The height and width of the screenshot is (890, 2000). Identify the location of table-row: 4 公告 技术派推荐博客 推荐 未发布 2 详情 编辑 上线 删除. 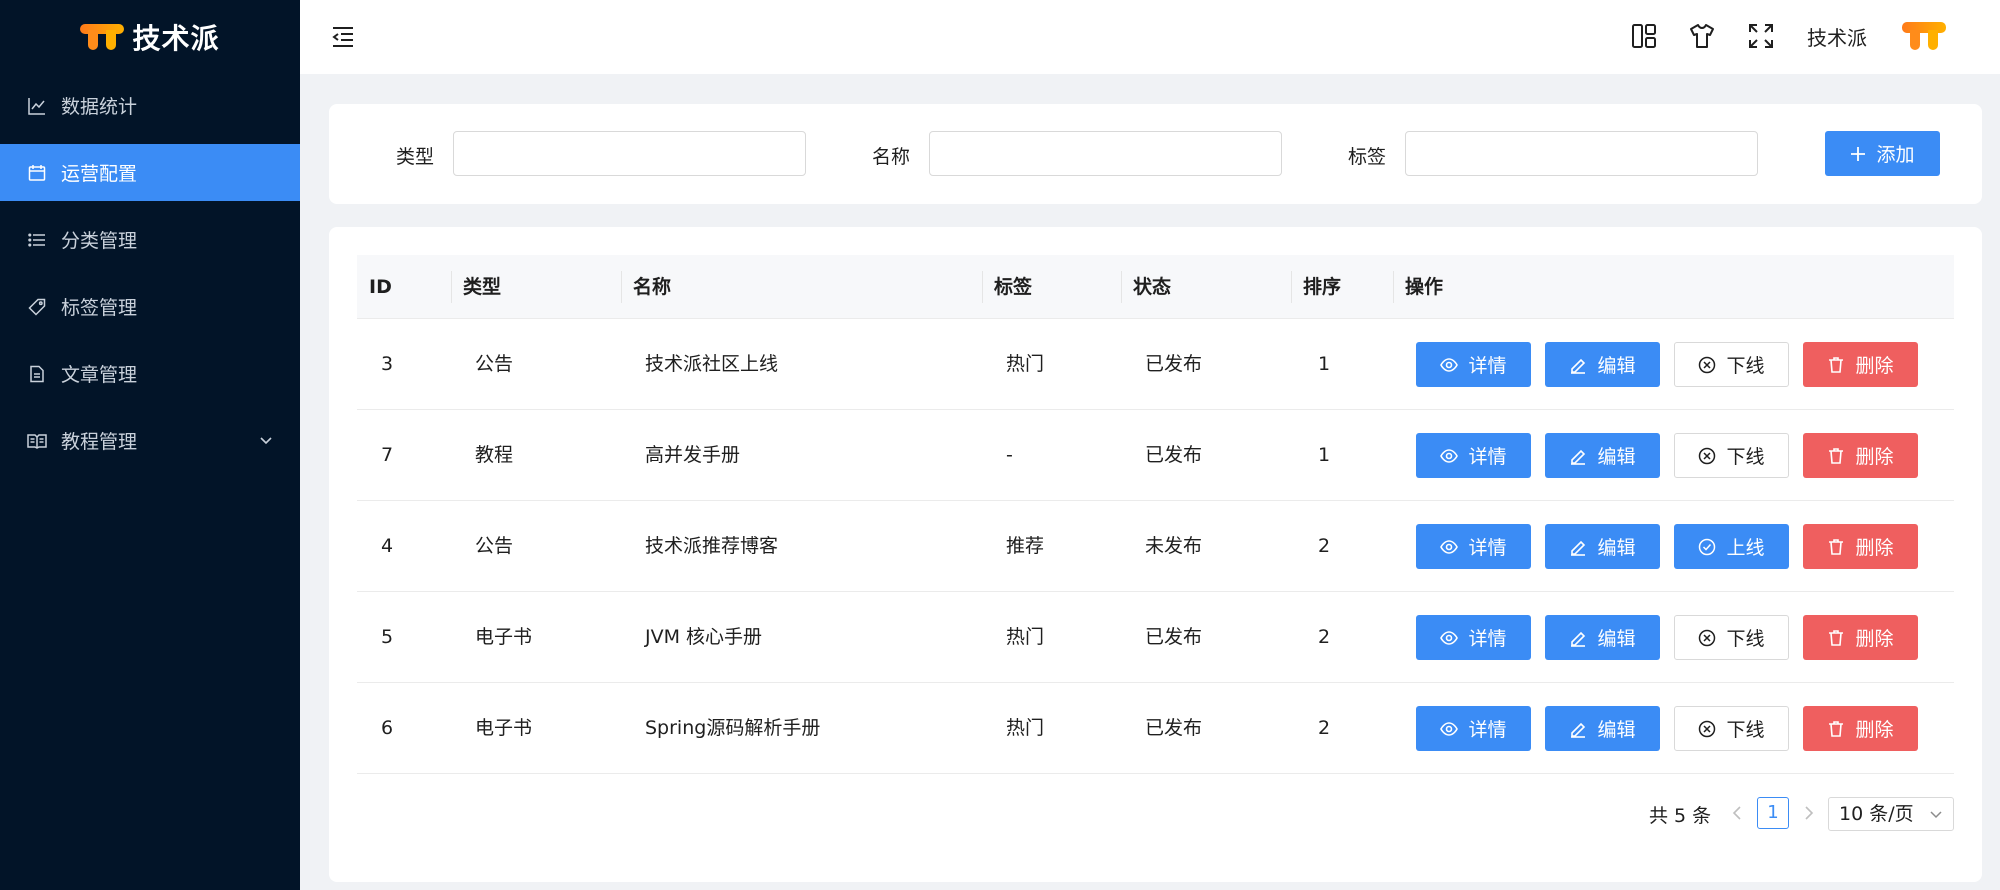
(1155, 546).